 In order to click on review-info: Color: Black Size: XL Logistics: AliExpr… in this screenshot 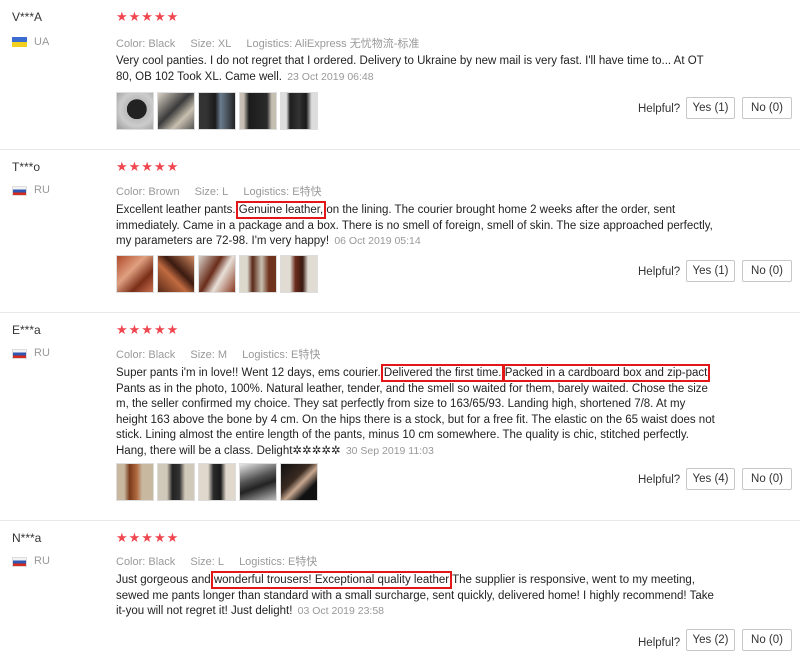, I will do `click(273, 43)`.